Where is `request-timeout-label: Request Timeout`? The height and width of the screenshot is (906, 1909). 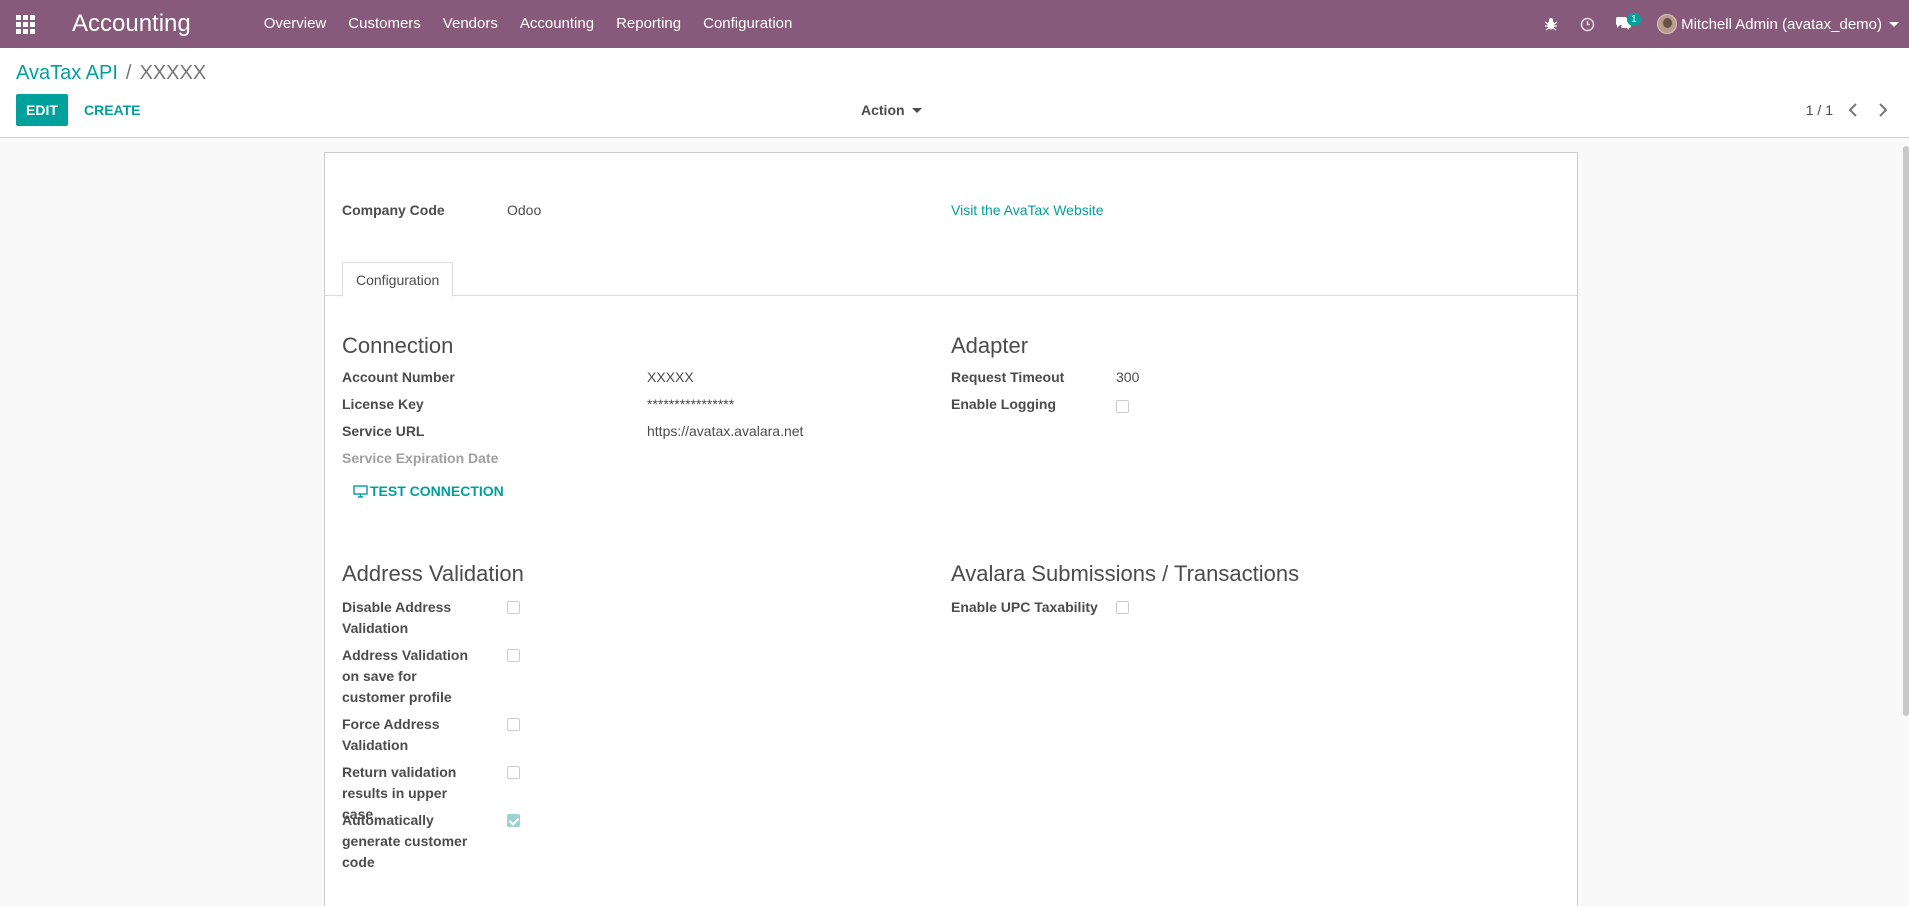 request-timeout-label: Request Timeout is located at coordinates (1008, 377).